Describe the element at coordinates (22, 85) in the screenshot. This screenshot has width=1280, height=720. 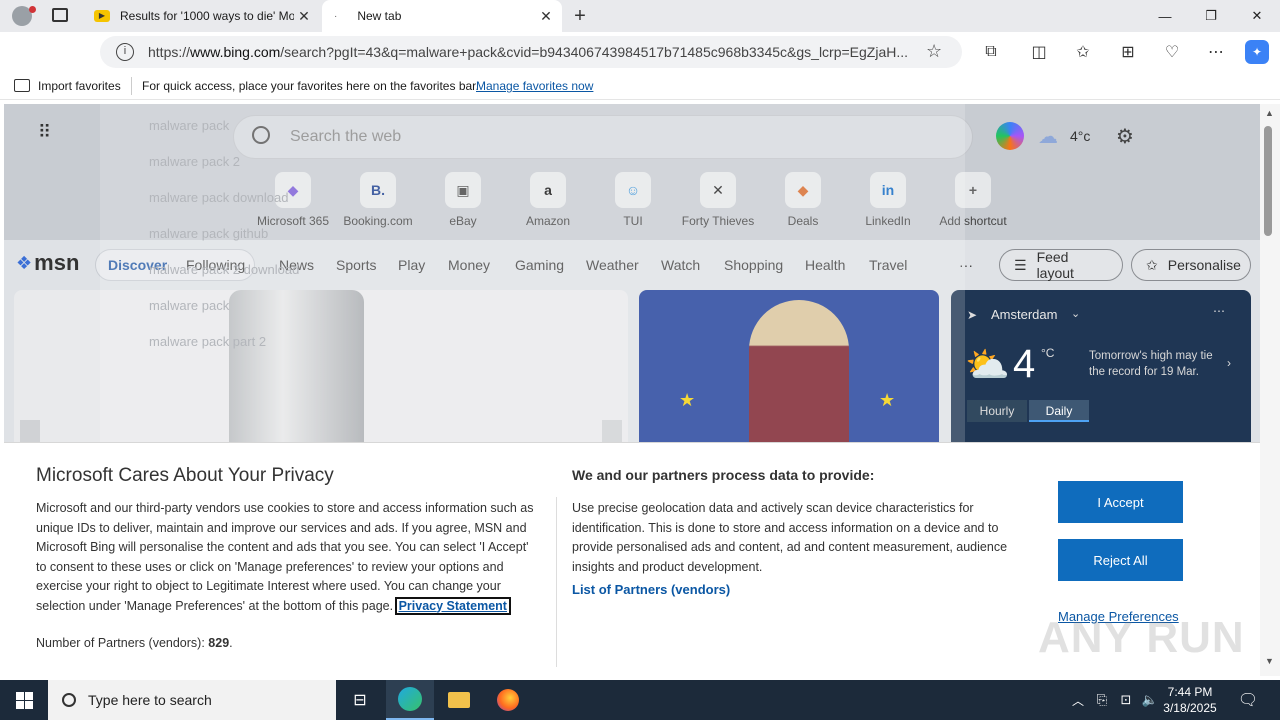
I see `import-favorites-icon` at that location.